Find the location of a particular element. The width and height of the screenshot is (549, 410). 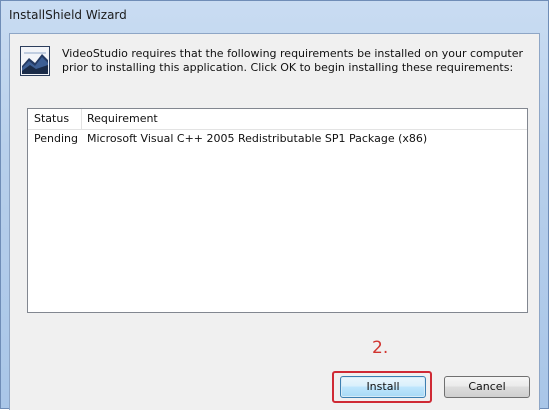

title-bar: InstallShield Wizard is located at coordinates (274, 16).